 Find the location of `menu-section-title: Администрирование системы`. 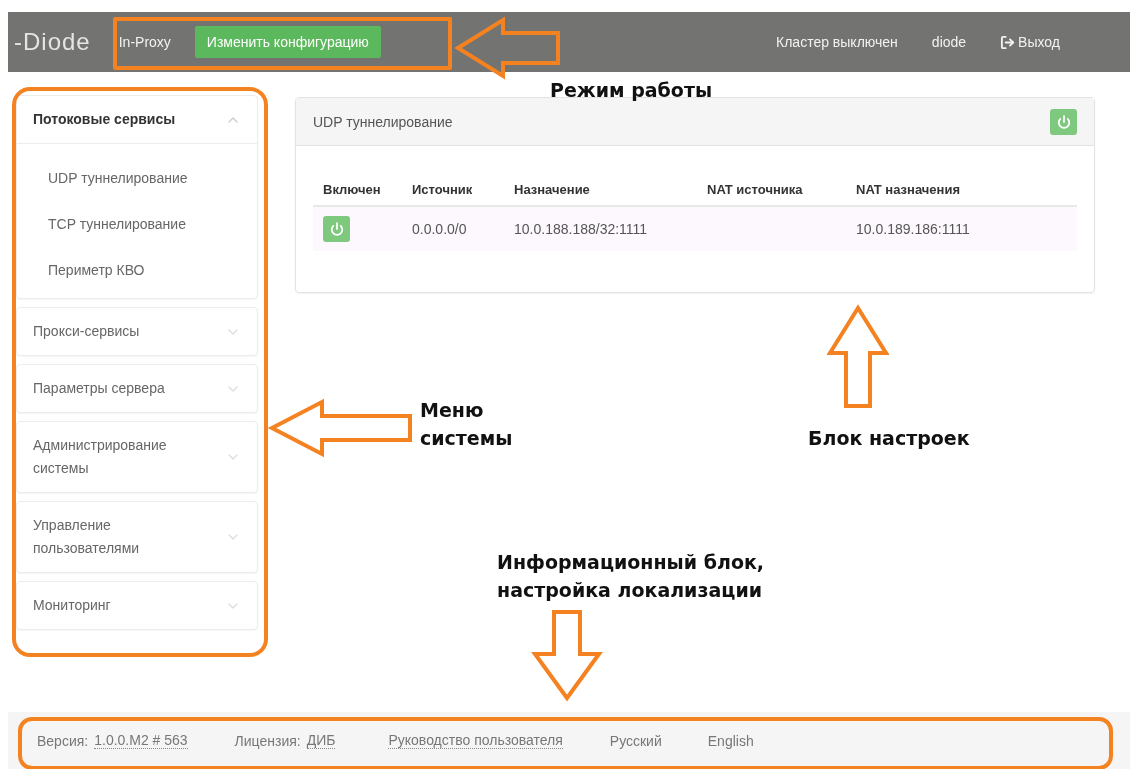

menu-section-title: Администрирование системы is located at coordinates (120, 457).